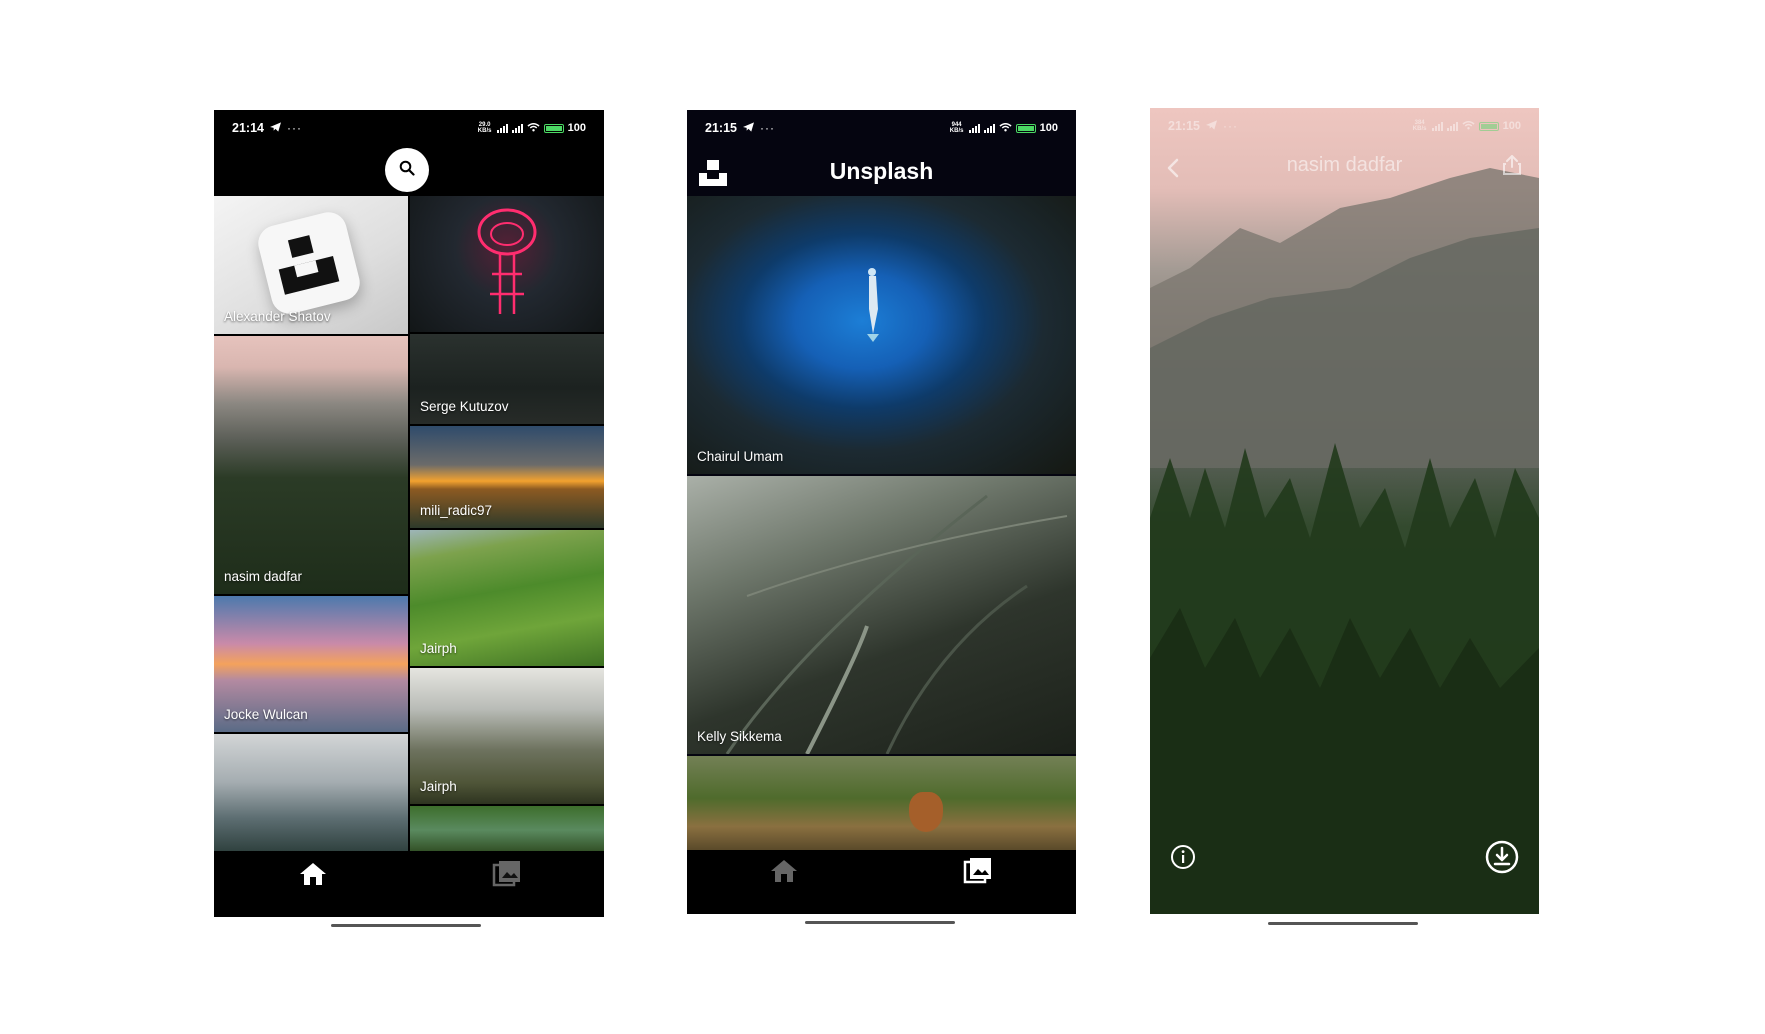 Image resolution: width=1765 pixels, height=1034 pixels. What do you see at coordinates (464, 406) in the screenshot?
I see `photo-author: Serge Kutuzov` at bounding box center [464, 406].